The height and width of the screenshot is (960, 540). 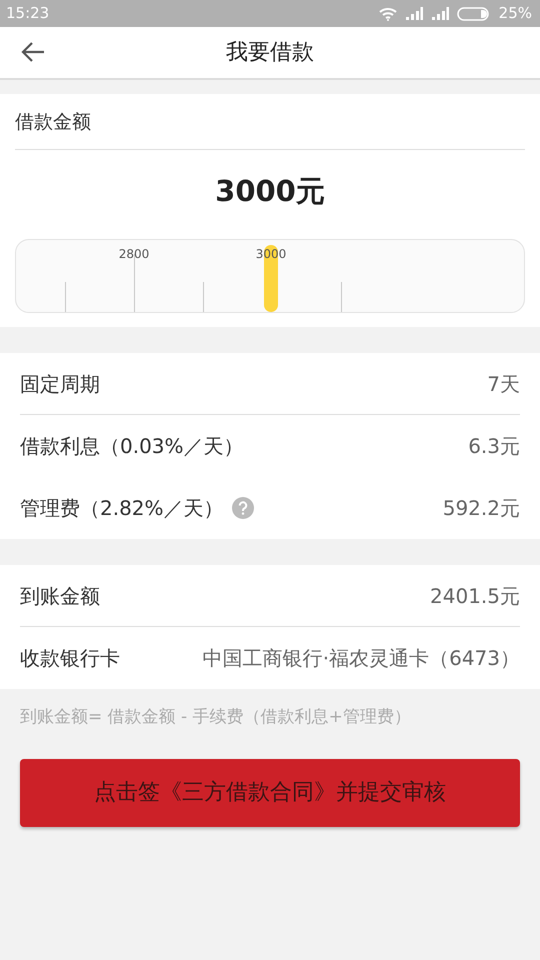 I want to click on status-time: 15:23, so click(x=28, y=13).